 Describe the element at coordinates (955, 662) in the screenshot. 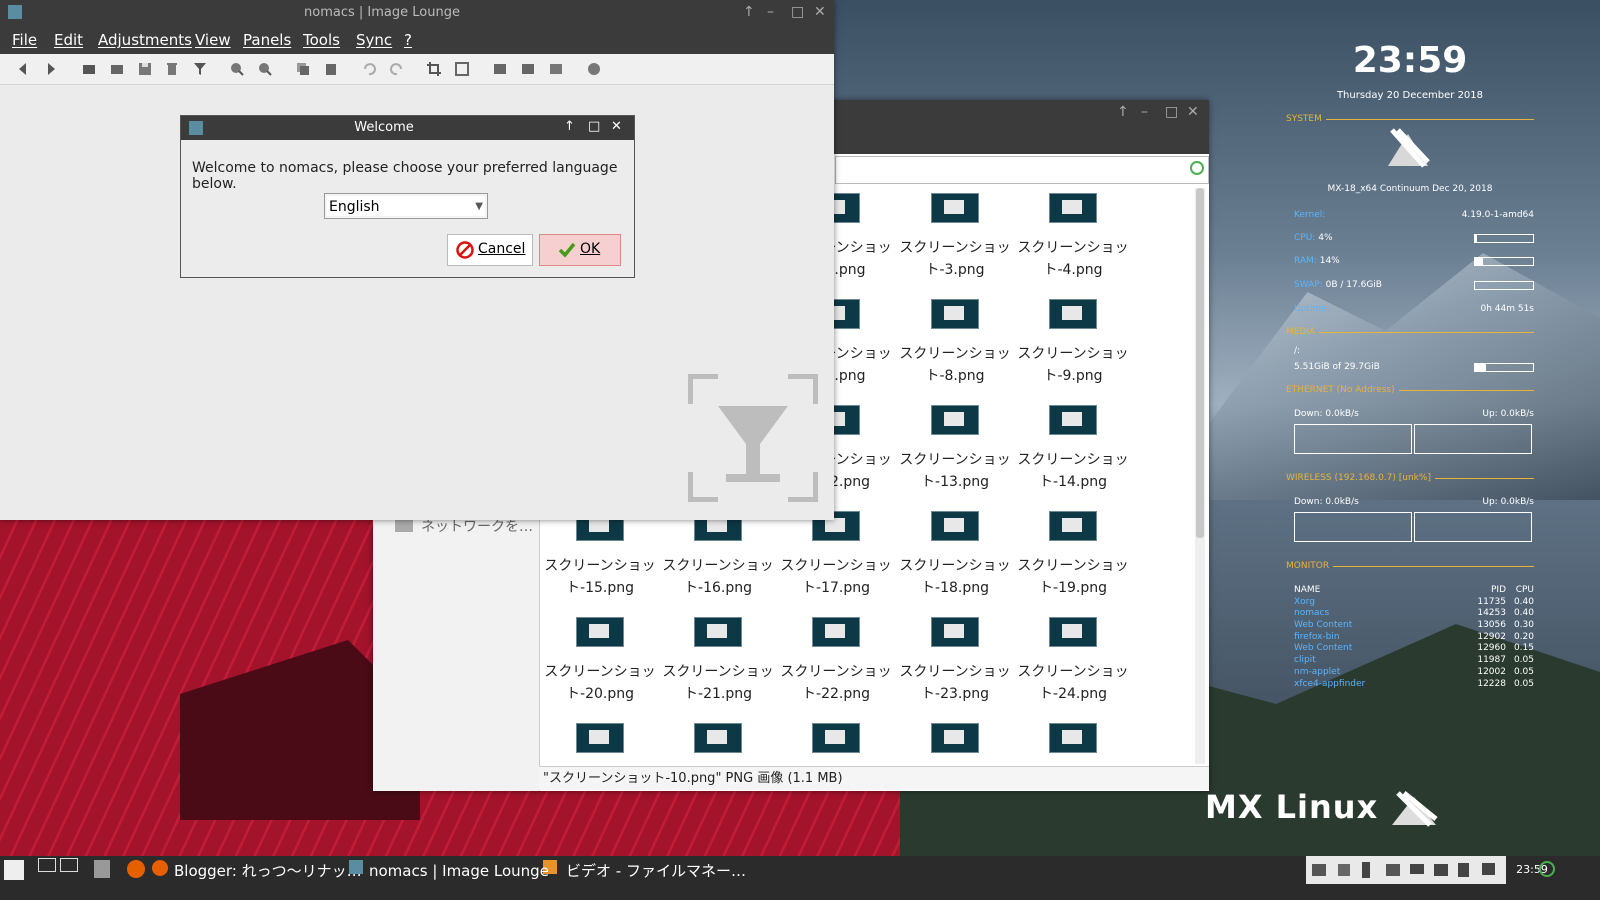

I see `file-item: スクリーンショッ ト-23.png` at that location.